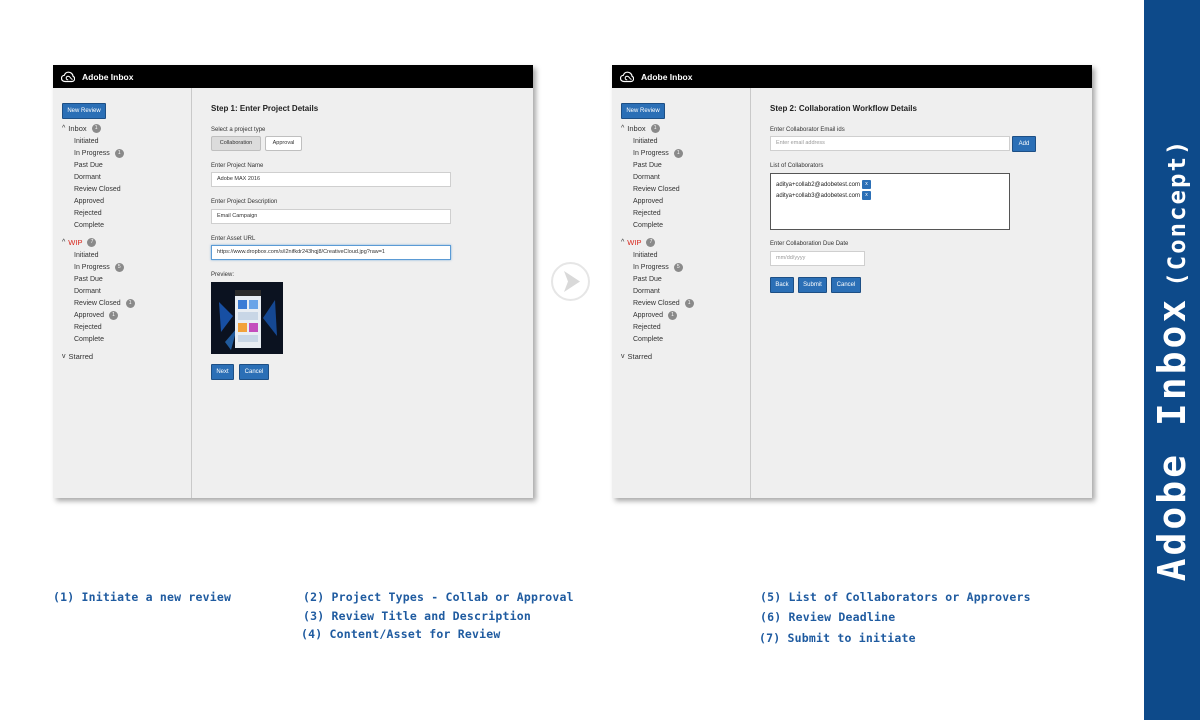  What do you see at coordinates (818, 184) in the screenshot?
I see `collaborator-email: aditya+collab2@adobetest.com` at bounding box center [818, 184].